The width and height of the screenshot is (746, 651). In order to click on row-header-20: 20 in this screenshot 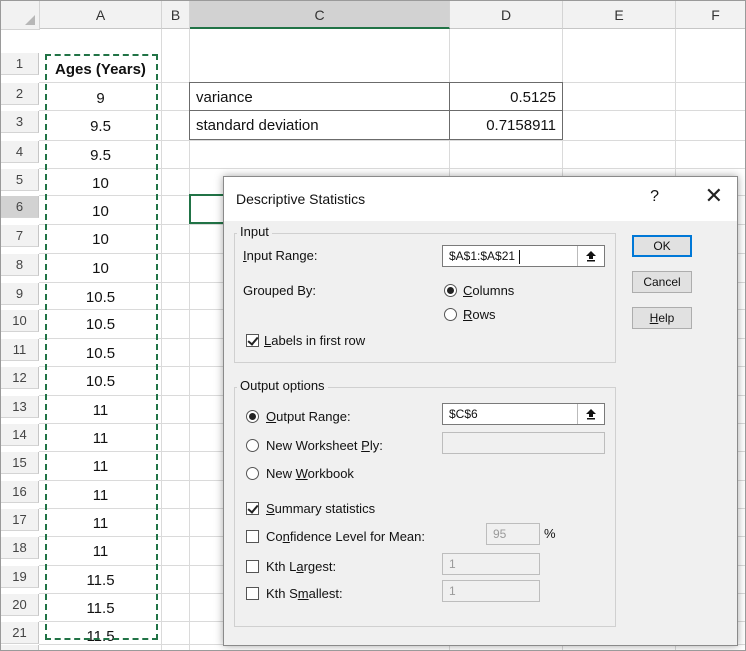, I will do `click(20, 605)`.